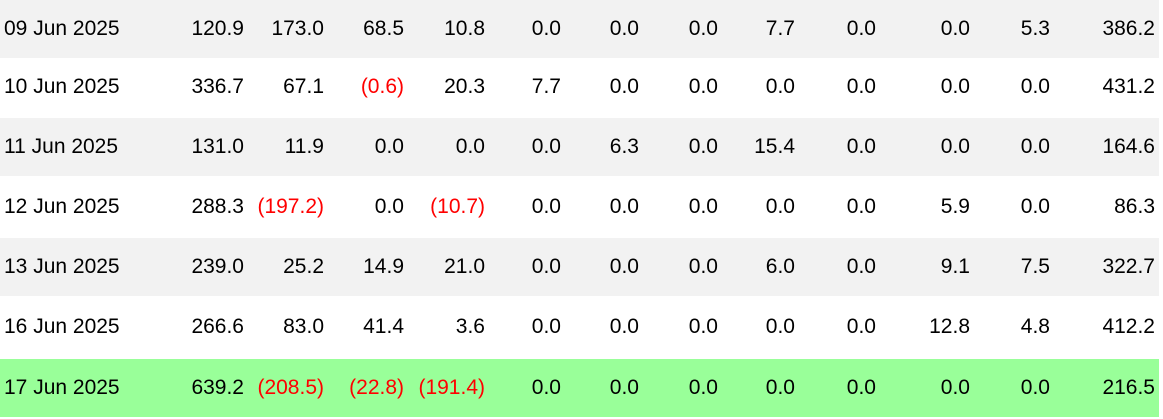 The image size is (1163, 419). I want to click on table-cell: 68.5, so click(383, 28).